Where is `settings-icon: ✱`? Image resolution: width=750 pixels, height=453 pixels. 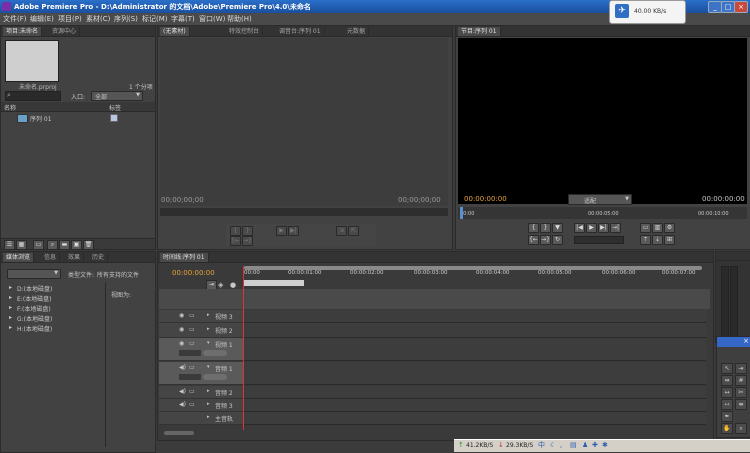
settings-icon: ✱ is located at coordinates (605, 445).